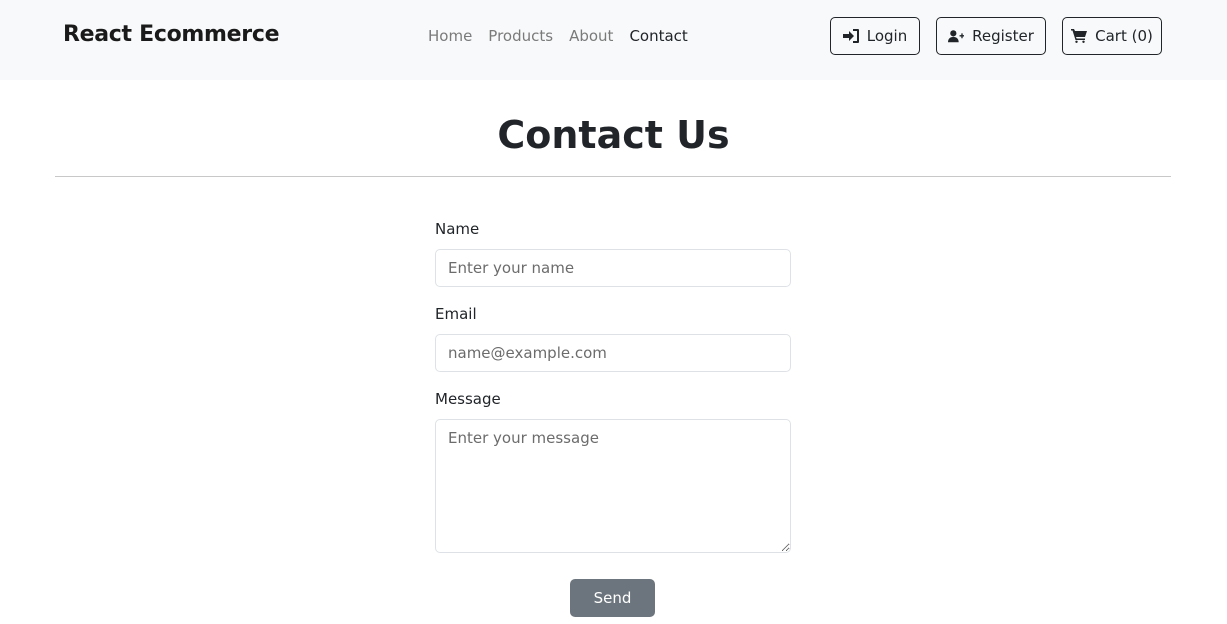 This screenshot has width=1227, height=624. Describe the element at coordinates (520, 36) in the screenshot. I see `nav-link-products: Products` at that location.